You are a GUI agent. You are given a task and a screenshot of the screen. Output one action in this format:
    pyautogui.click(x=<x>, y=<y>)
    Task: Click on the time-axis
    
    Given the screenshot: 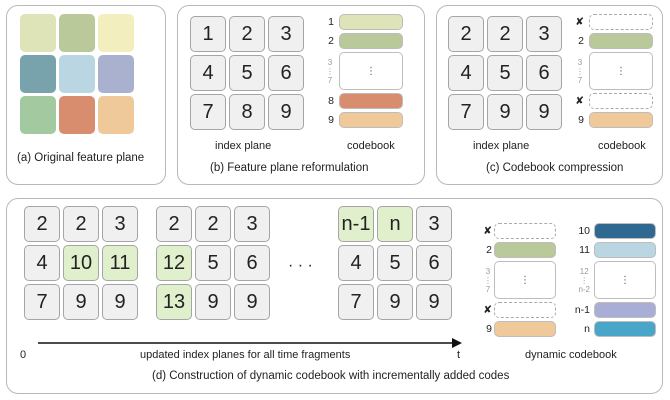 What is the action you would take?
    pyautogui.click(x=250, y=343)
    